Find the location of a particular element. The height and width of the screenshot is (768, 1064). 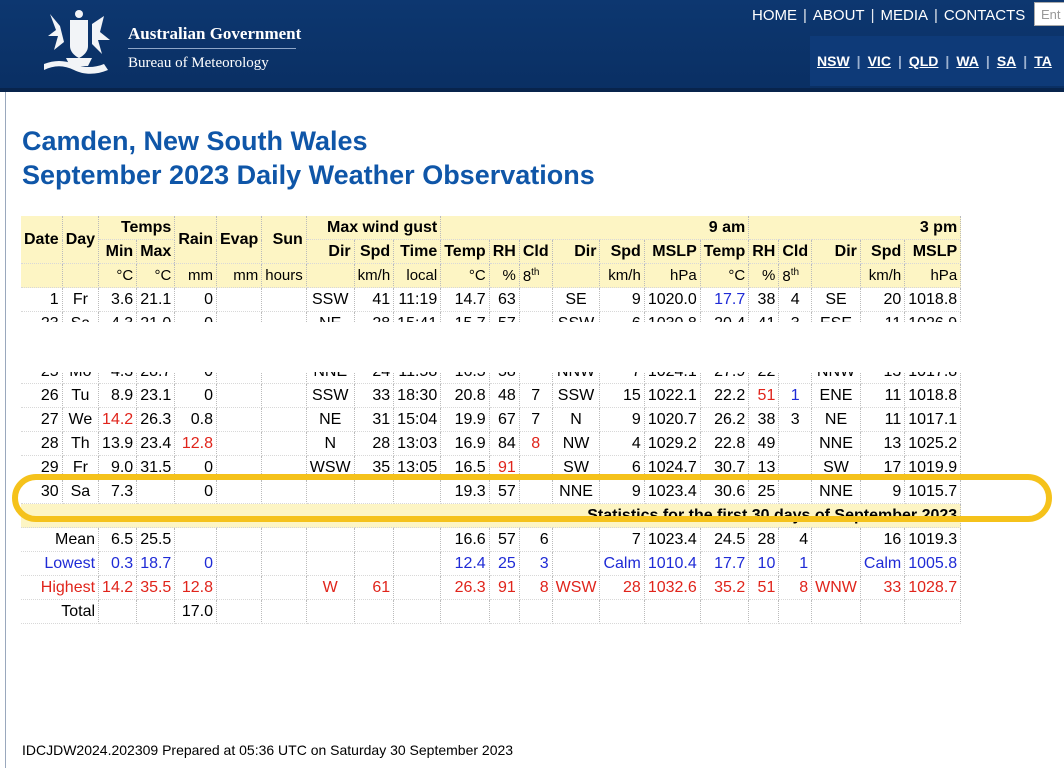

cell-cld3: 3 is located at coordinates (795, 419).